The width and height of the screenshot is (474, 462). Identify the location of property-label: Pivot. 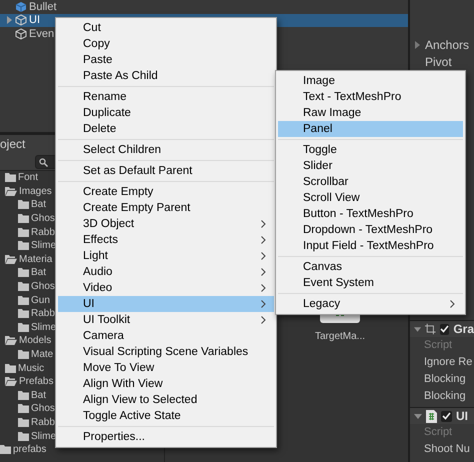
(438, 62).